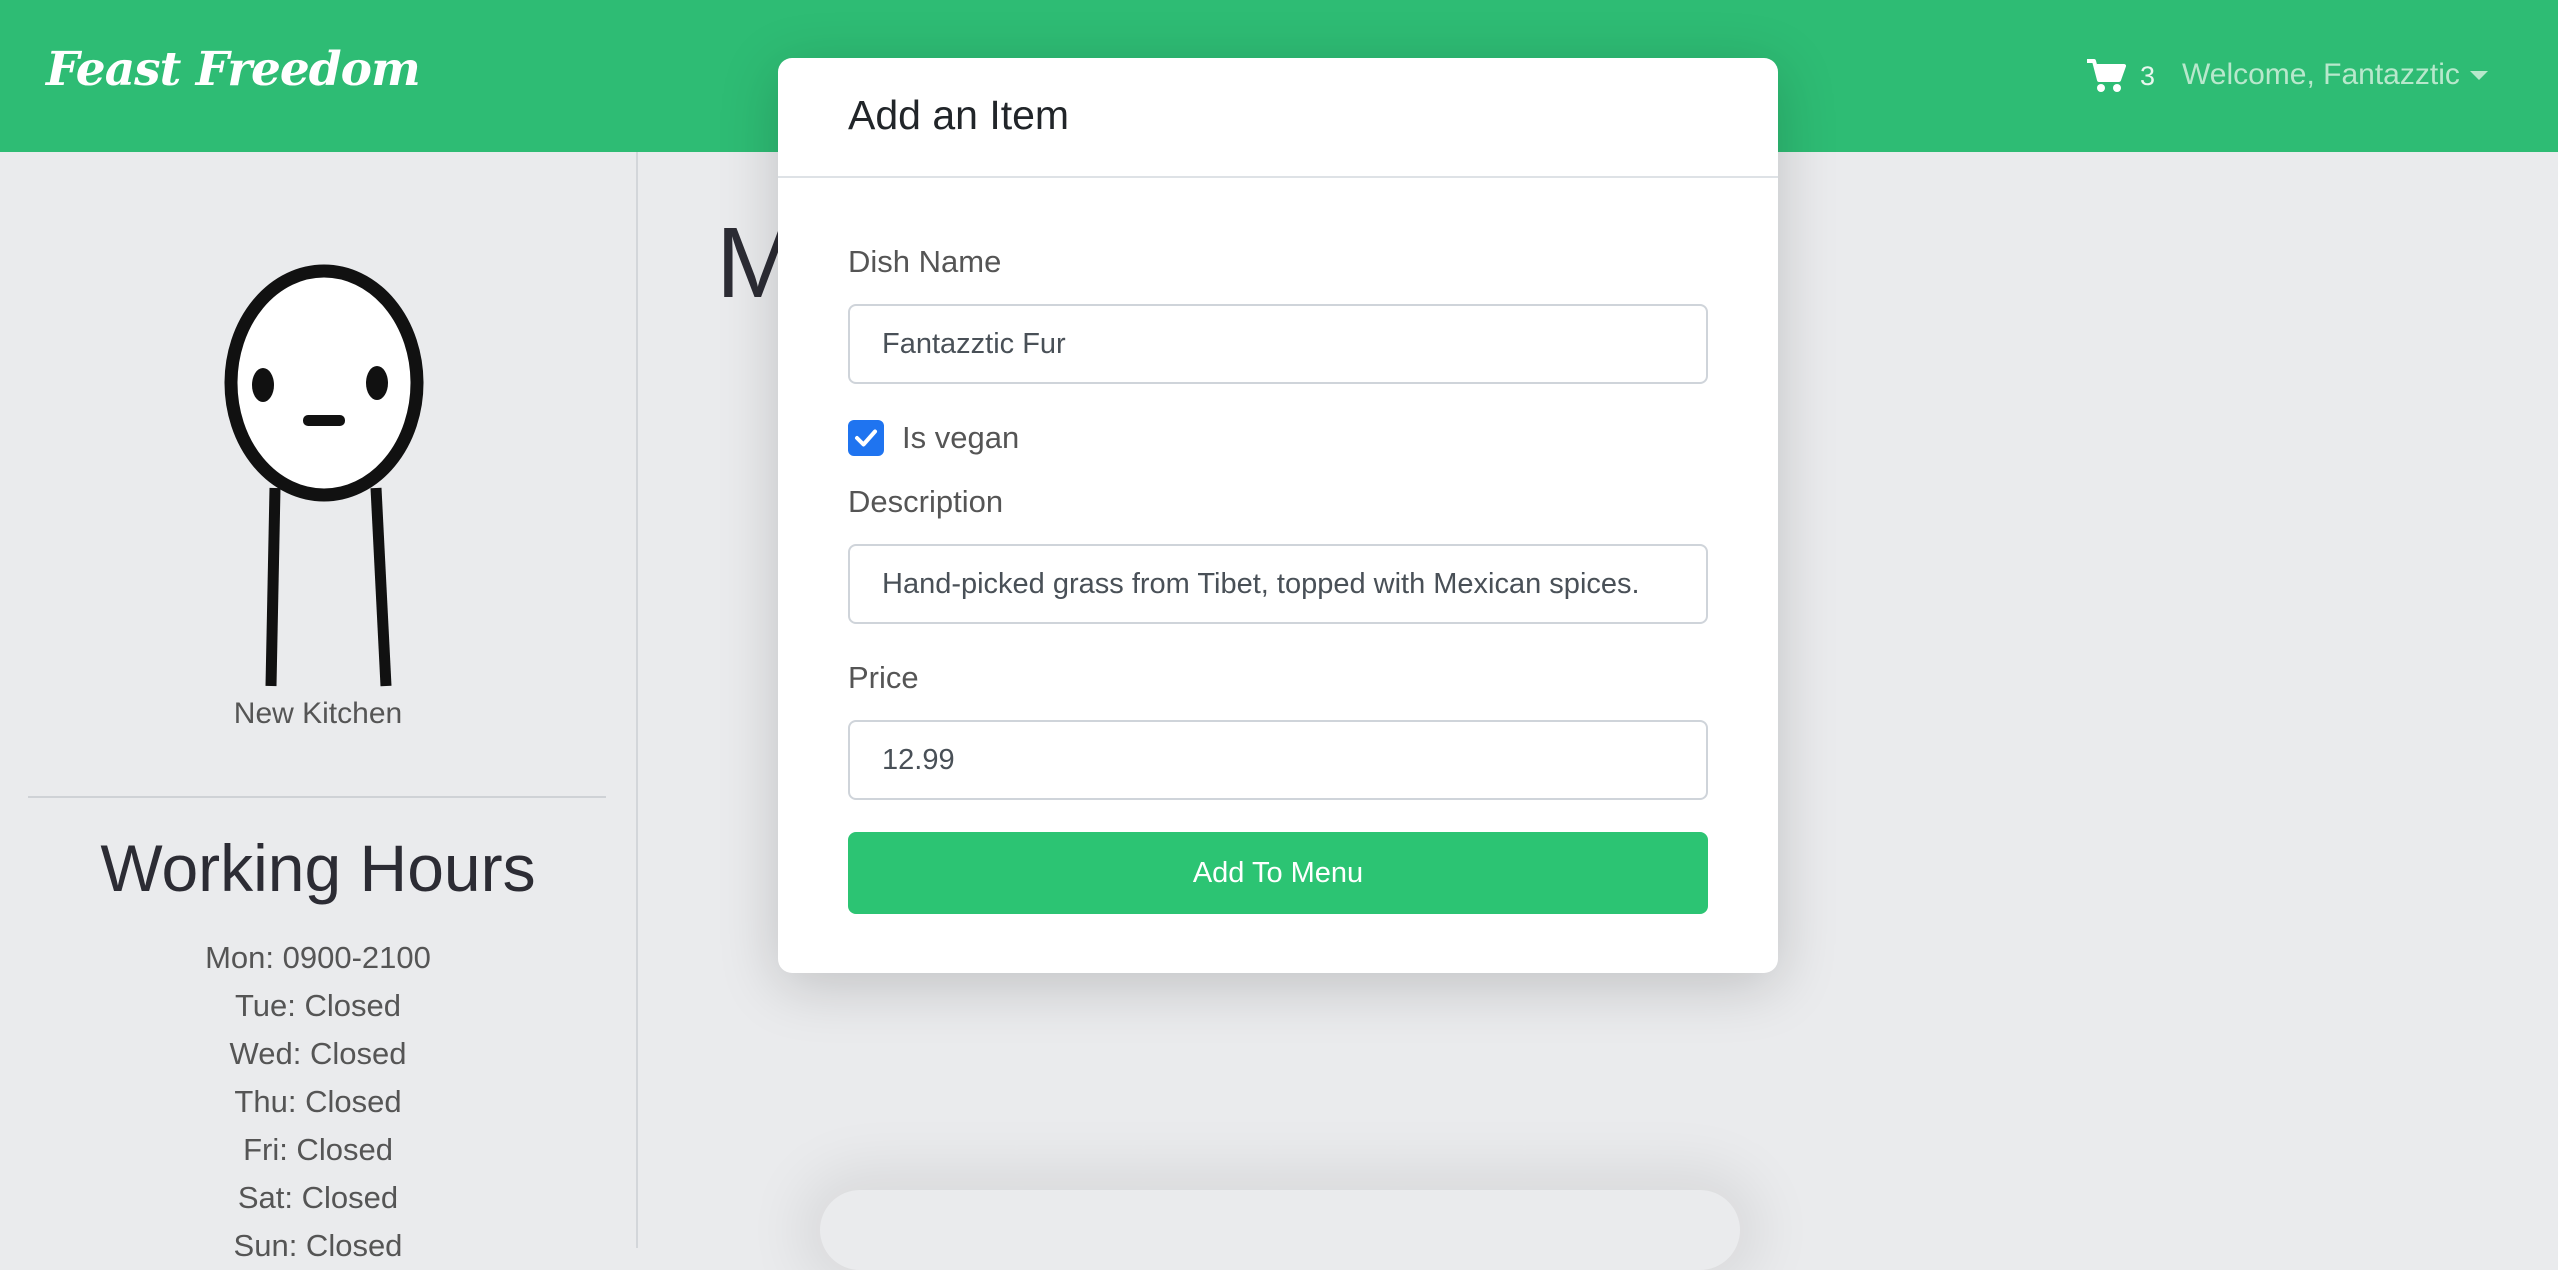  I want to click on add-to-menu-button: Add To Menu, so click(1278, 873).